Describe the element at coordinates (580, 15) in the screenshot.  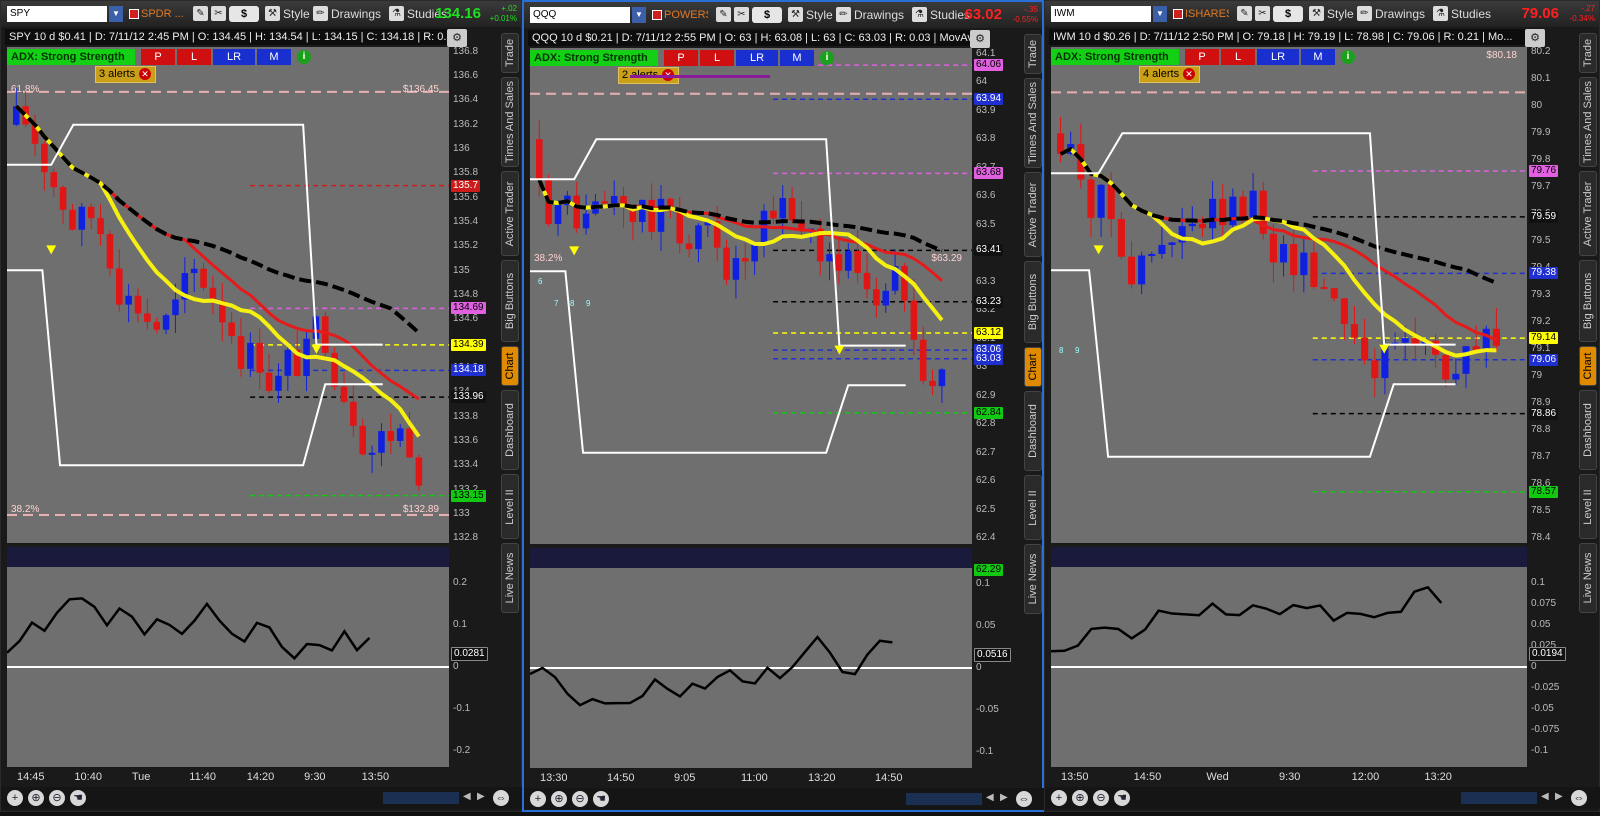
I see `symbol-input: QQQ` at that location.